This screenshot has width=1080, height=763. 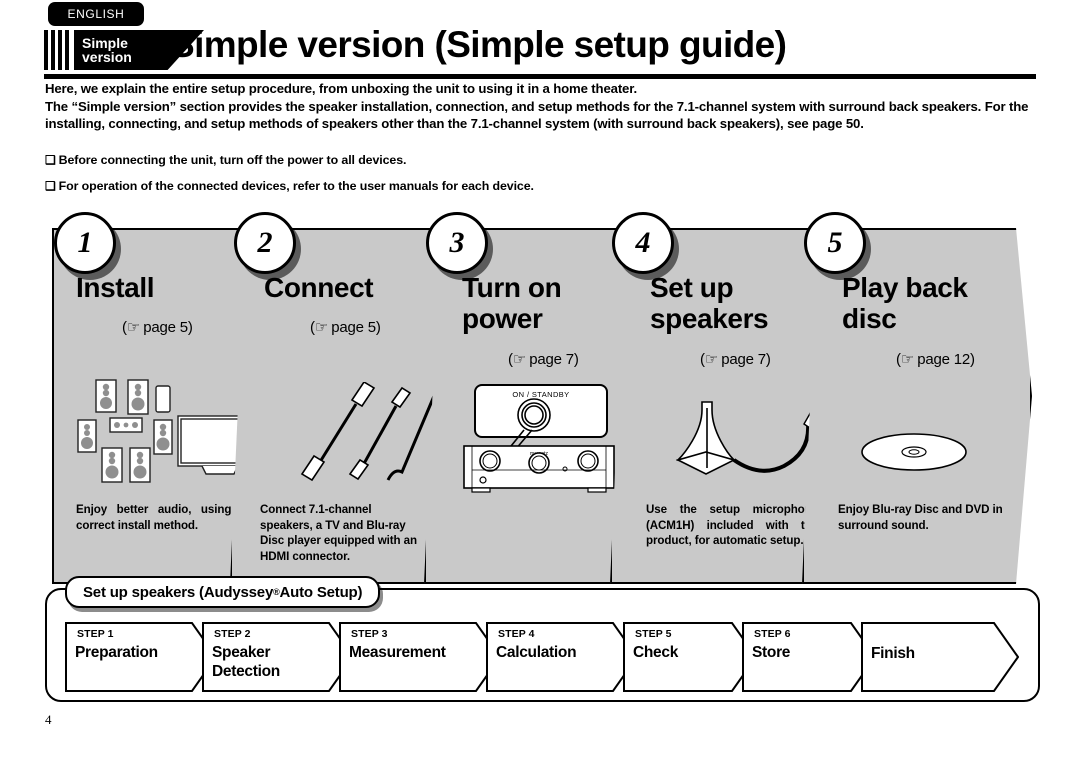 I want to click on flow-step-6: STEP 6 Store, so click(x=809, y=657).